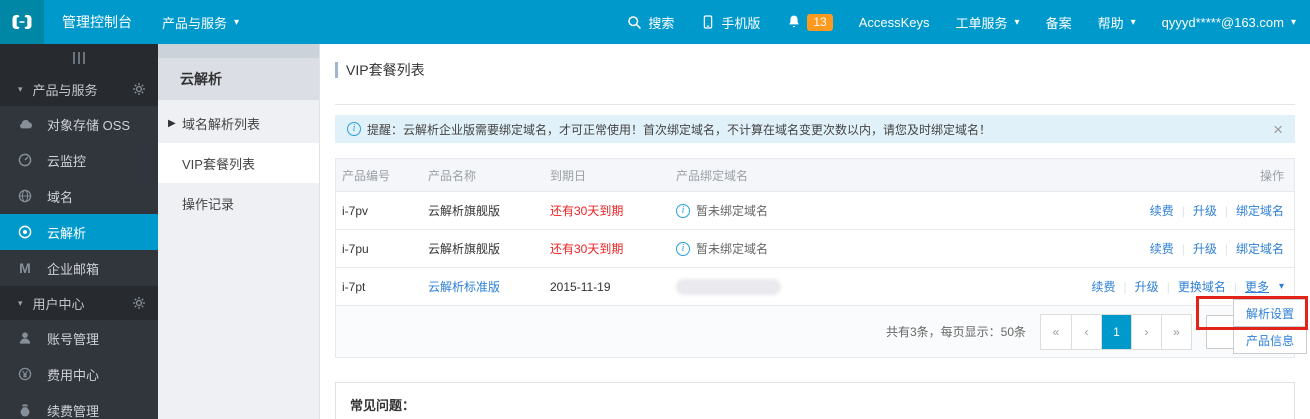 The width and height of the screenshot is (1310, 419). I want to click on sidebar-group-products: ▾ 产品与服务, so click(79, 89).